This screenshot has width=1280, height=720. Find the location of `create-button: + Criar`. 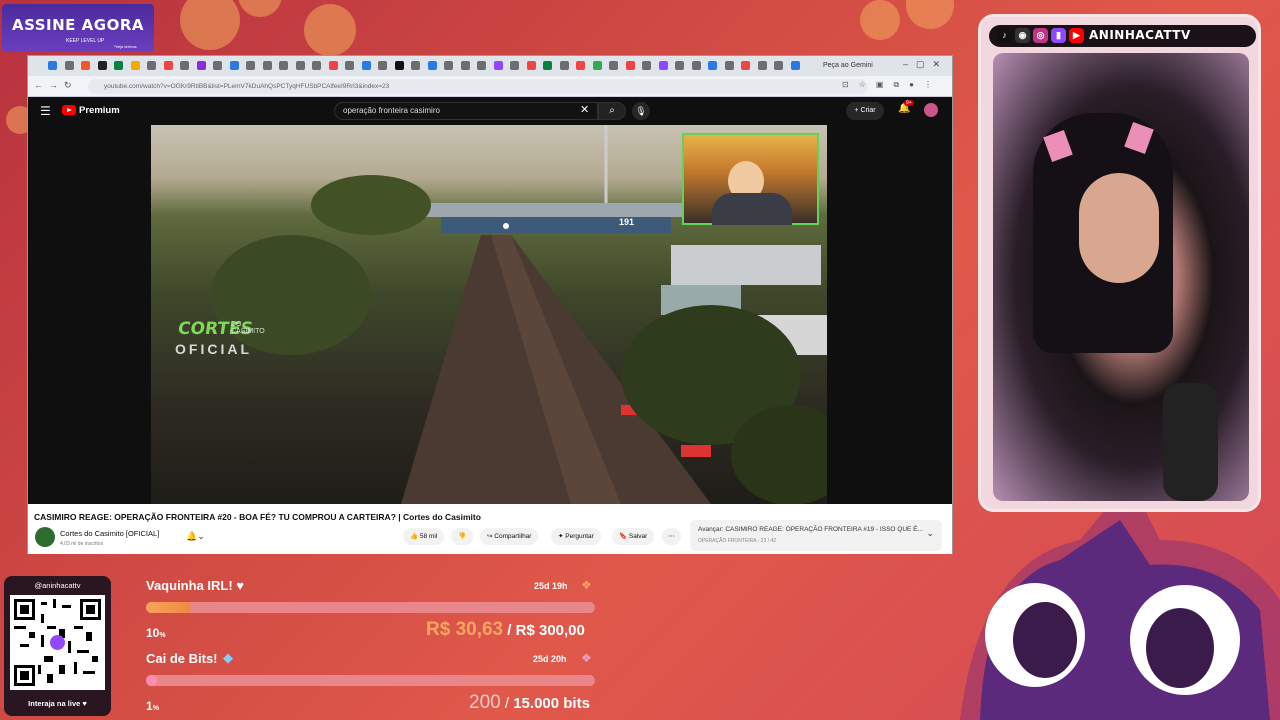

create-button: + Criar is located at coordinates (865, 111).